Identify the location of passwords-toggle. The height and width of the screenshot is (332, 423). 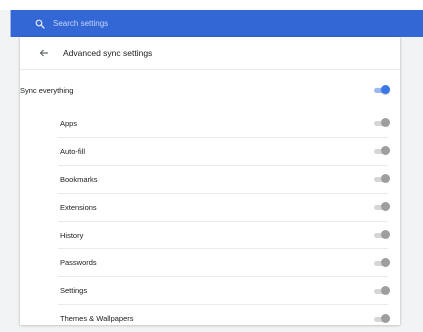
(381, 262).